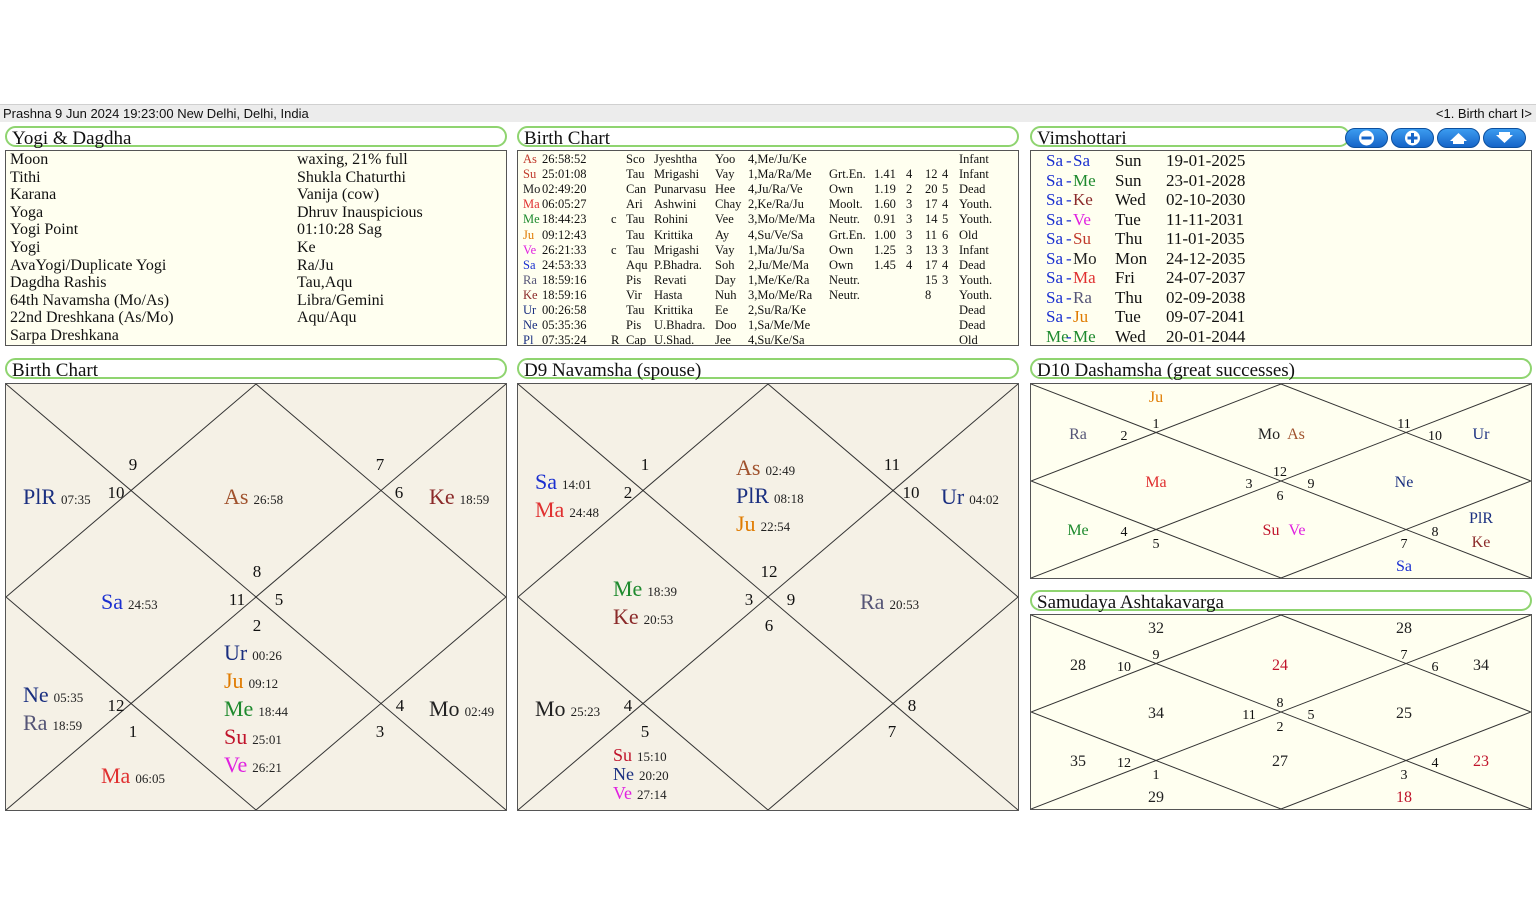 The image size is (1536, 900). I want to click on planet-sign: Tau, so click(635, 310).